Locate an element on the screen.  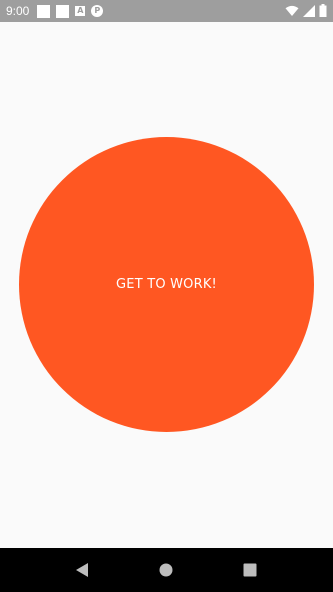
signal-icon is located at coordinates (309, 11).